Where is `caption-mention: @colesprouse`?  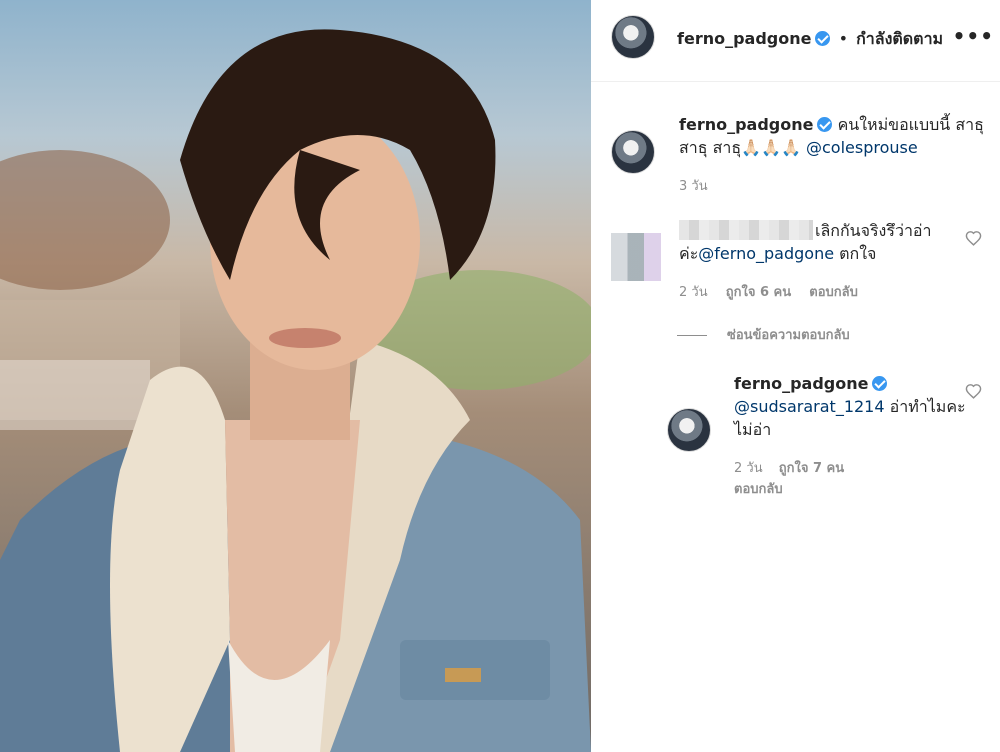 caption-mention: @colesprouse is located at coordinates (862, 147).